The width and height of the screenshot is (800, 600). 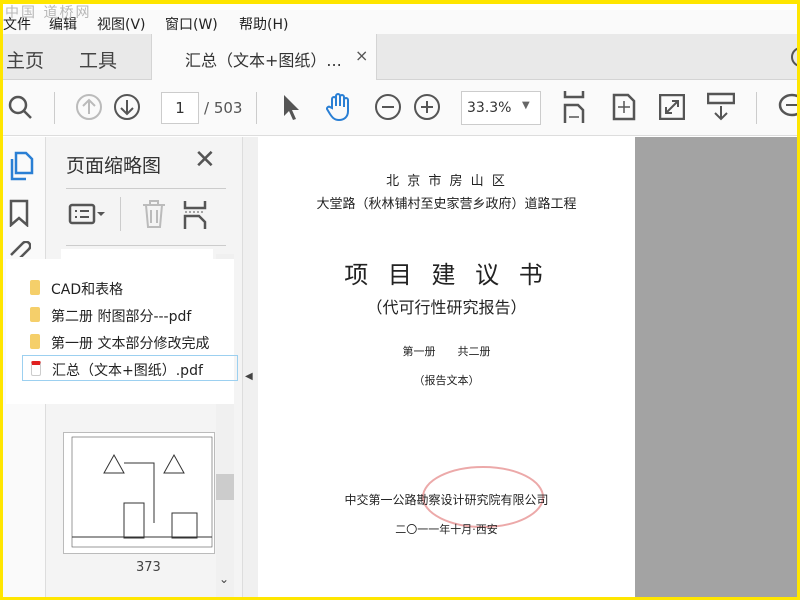 What do you see at coordinates (250, 367) in the screenshot?
I see `panel-collapse-handle: ◀` at bounding box center [250, 367].